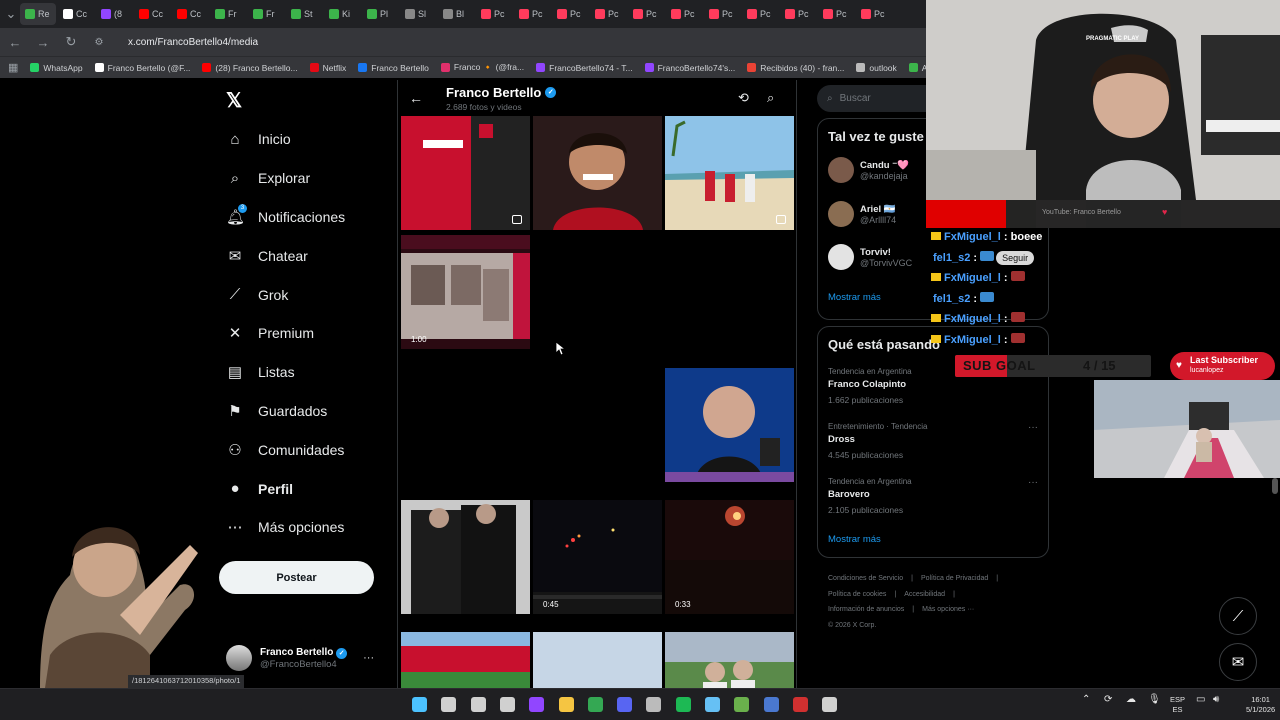 This screenshot has height=720, width=1280. I want to click on language-indicator: ESP ES, so click(1177, 705).